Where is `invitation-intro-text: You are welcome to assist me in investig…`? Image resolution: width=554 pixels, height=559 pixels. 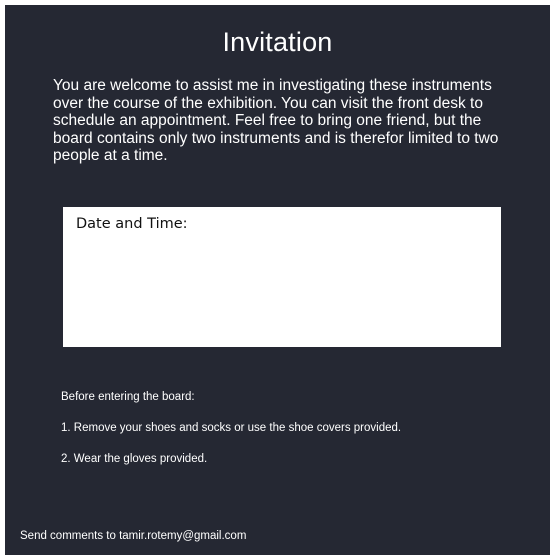 invitation-intro-text: You are welcome to assist me in investig… is located at coordinates (276, 120).